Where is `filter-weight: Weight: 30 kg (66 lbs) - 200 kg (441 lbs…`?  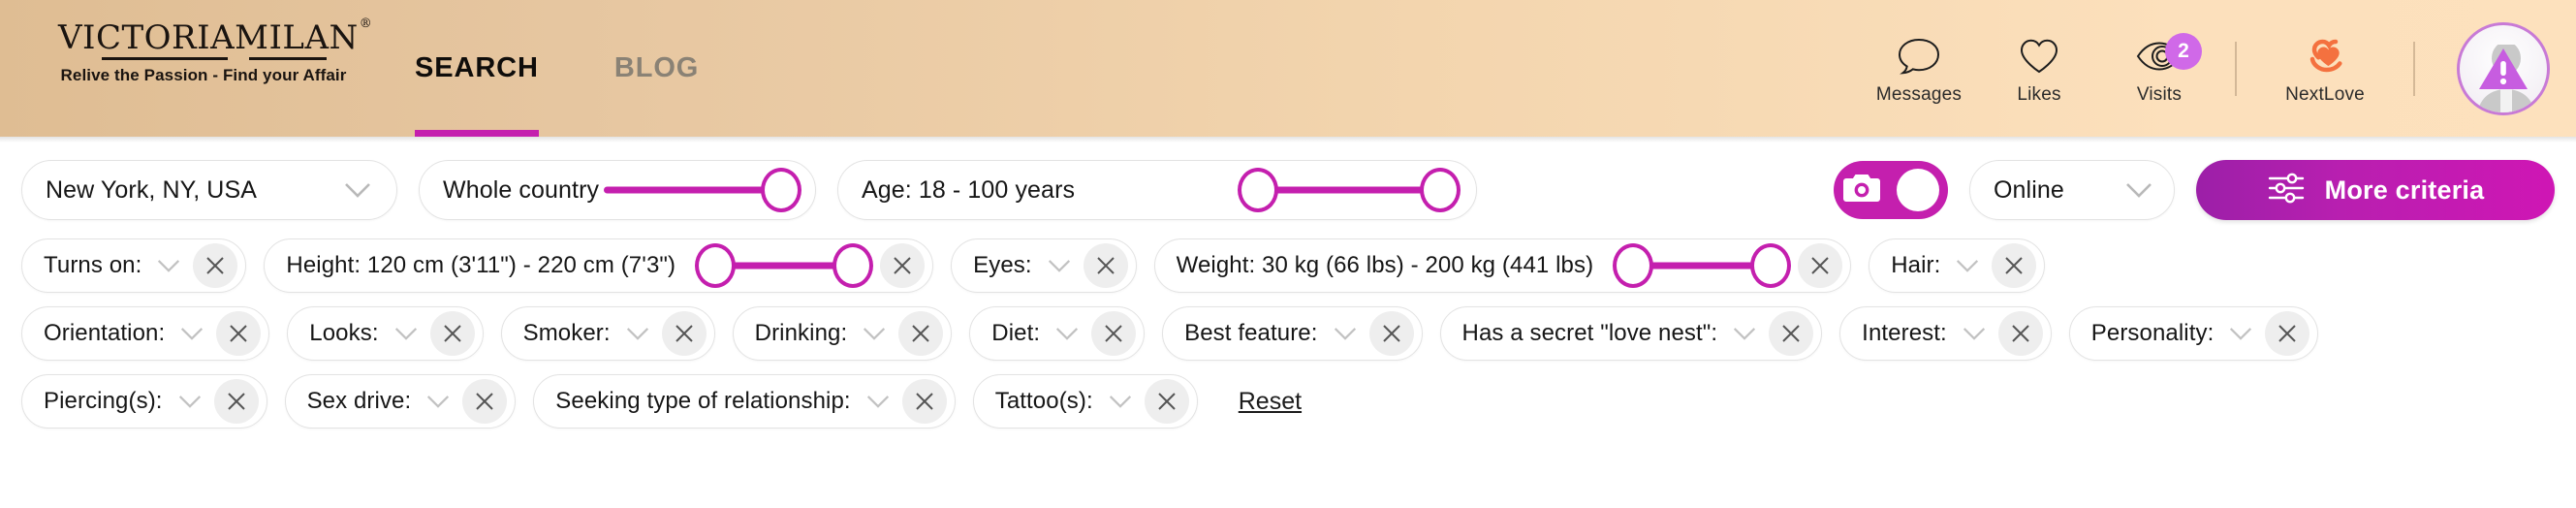 filter-weight: Weight: 30 kg (66 lbs) - 200 kg (441 lbs… is located at coordinates (1502, 265).